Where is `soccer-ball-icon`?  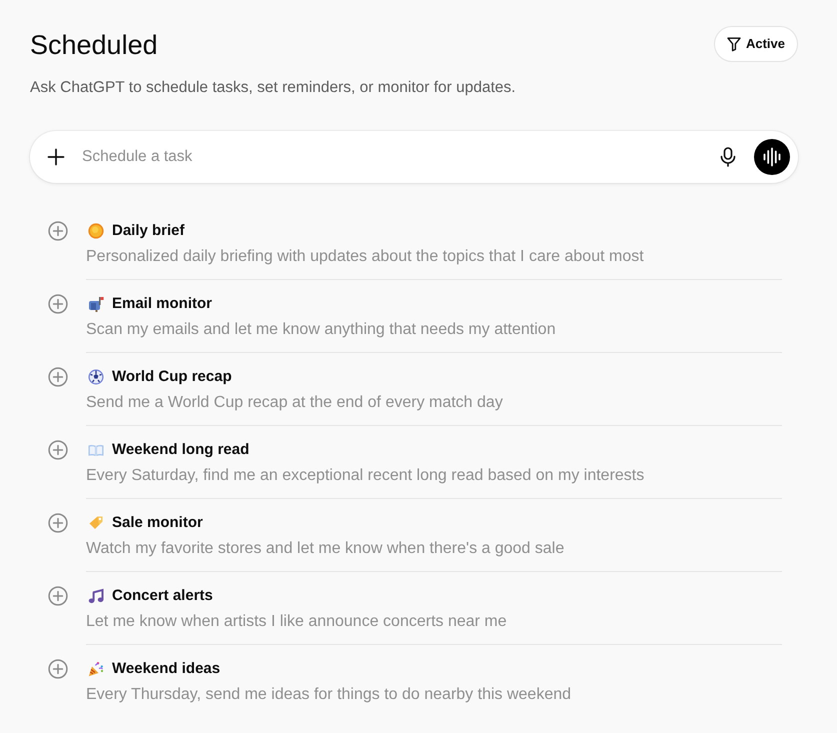
soccer-ball-icon is located at coordinates (96, 377).